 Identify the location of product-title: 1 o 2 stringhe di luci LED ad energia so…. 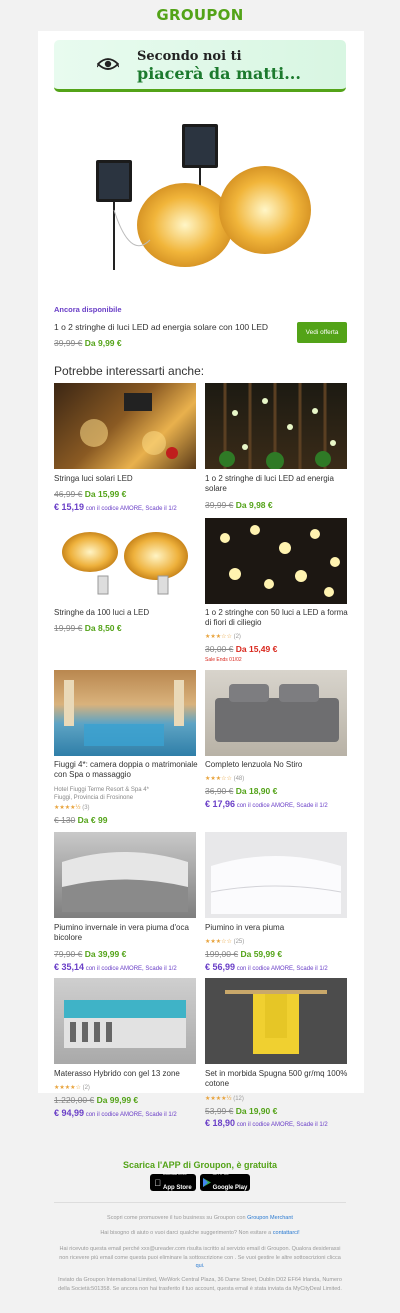
(277, 484).